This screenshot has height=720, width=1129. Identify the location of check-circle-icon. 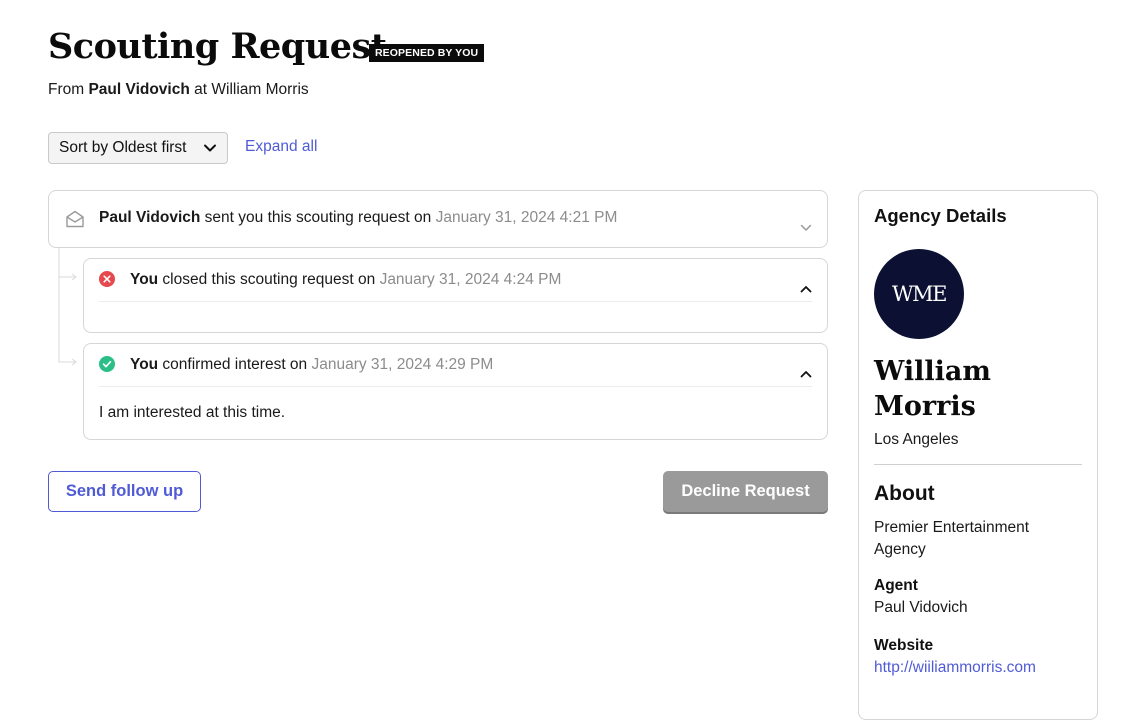
(107, 364).